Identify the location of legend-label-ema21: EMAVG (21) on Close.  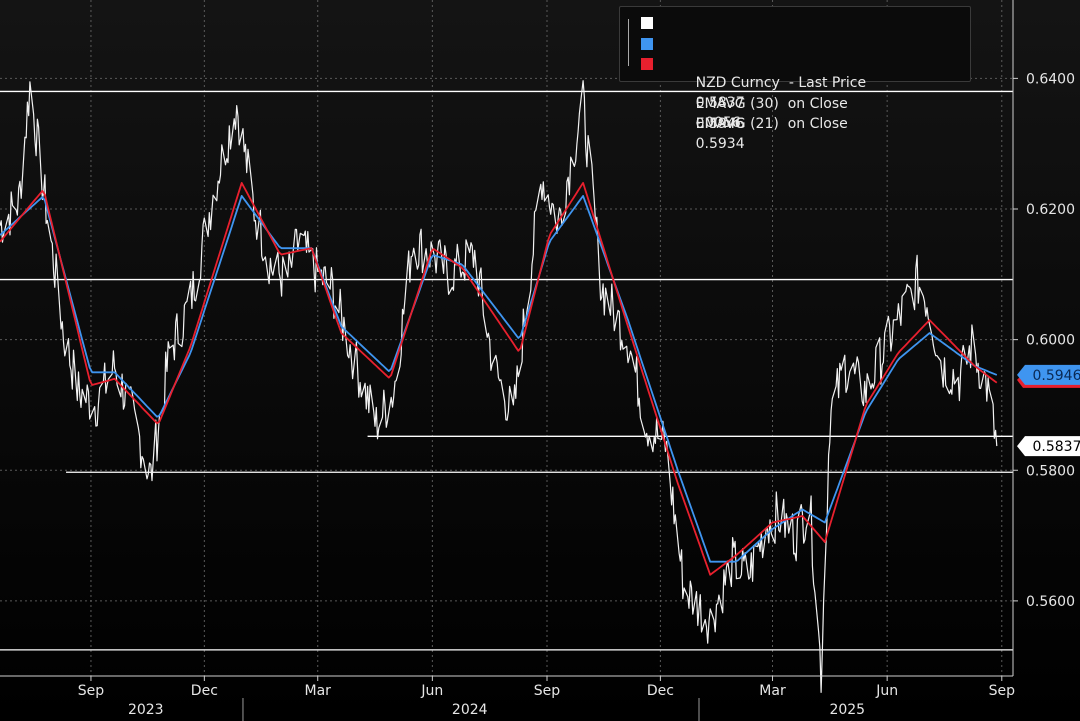
(771, 124).